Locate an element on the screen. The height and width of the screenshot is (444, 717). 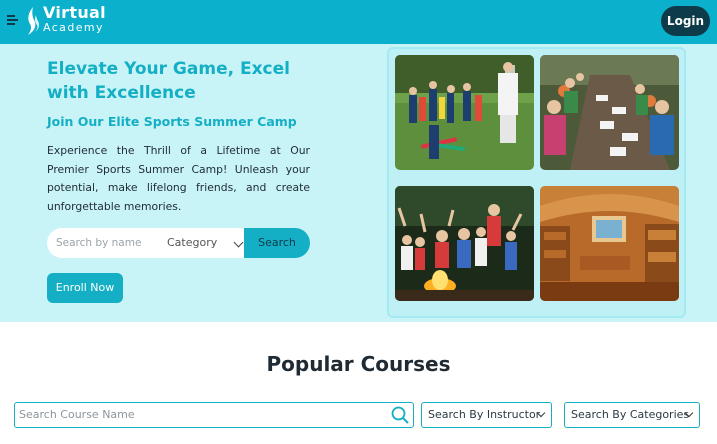
course-search-field is located at coordinates (214, 415).